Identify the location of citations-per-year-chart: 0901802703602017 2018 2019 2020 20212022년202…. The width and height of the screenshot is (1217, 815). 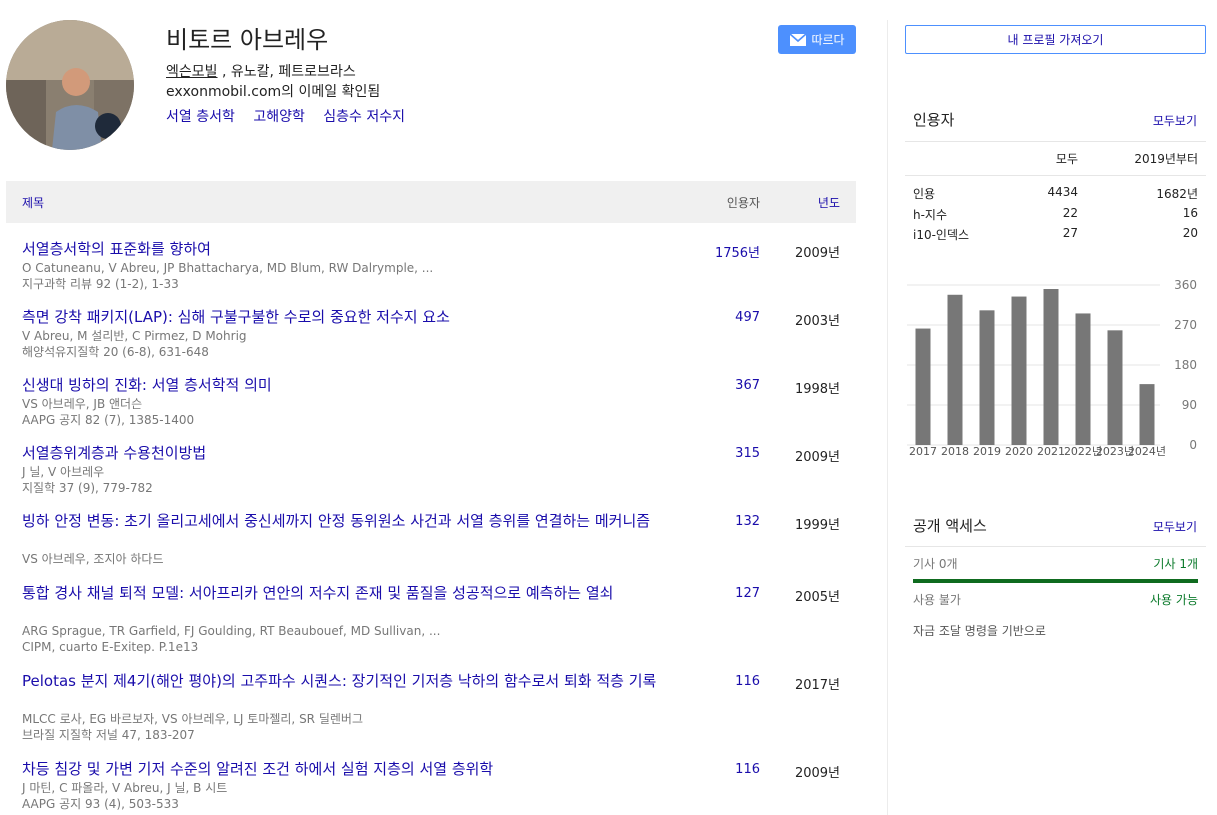
(1052, 368).